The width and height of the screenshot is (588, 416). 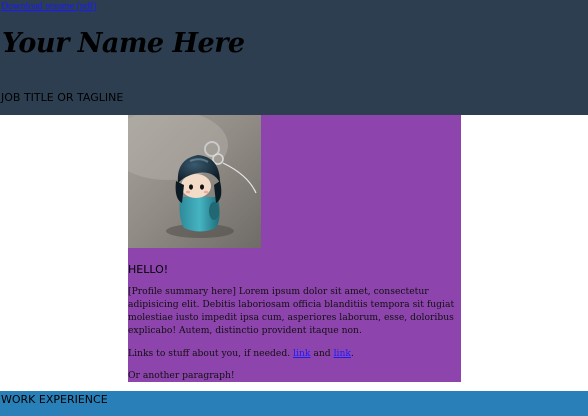 What do you see at coordinates (181, 375) in the screenshot?
I see `another-paragraph: Or another paragraph!` at bounding box center [181, 375].